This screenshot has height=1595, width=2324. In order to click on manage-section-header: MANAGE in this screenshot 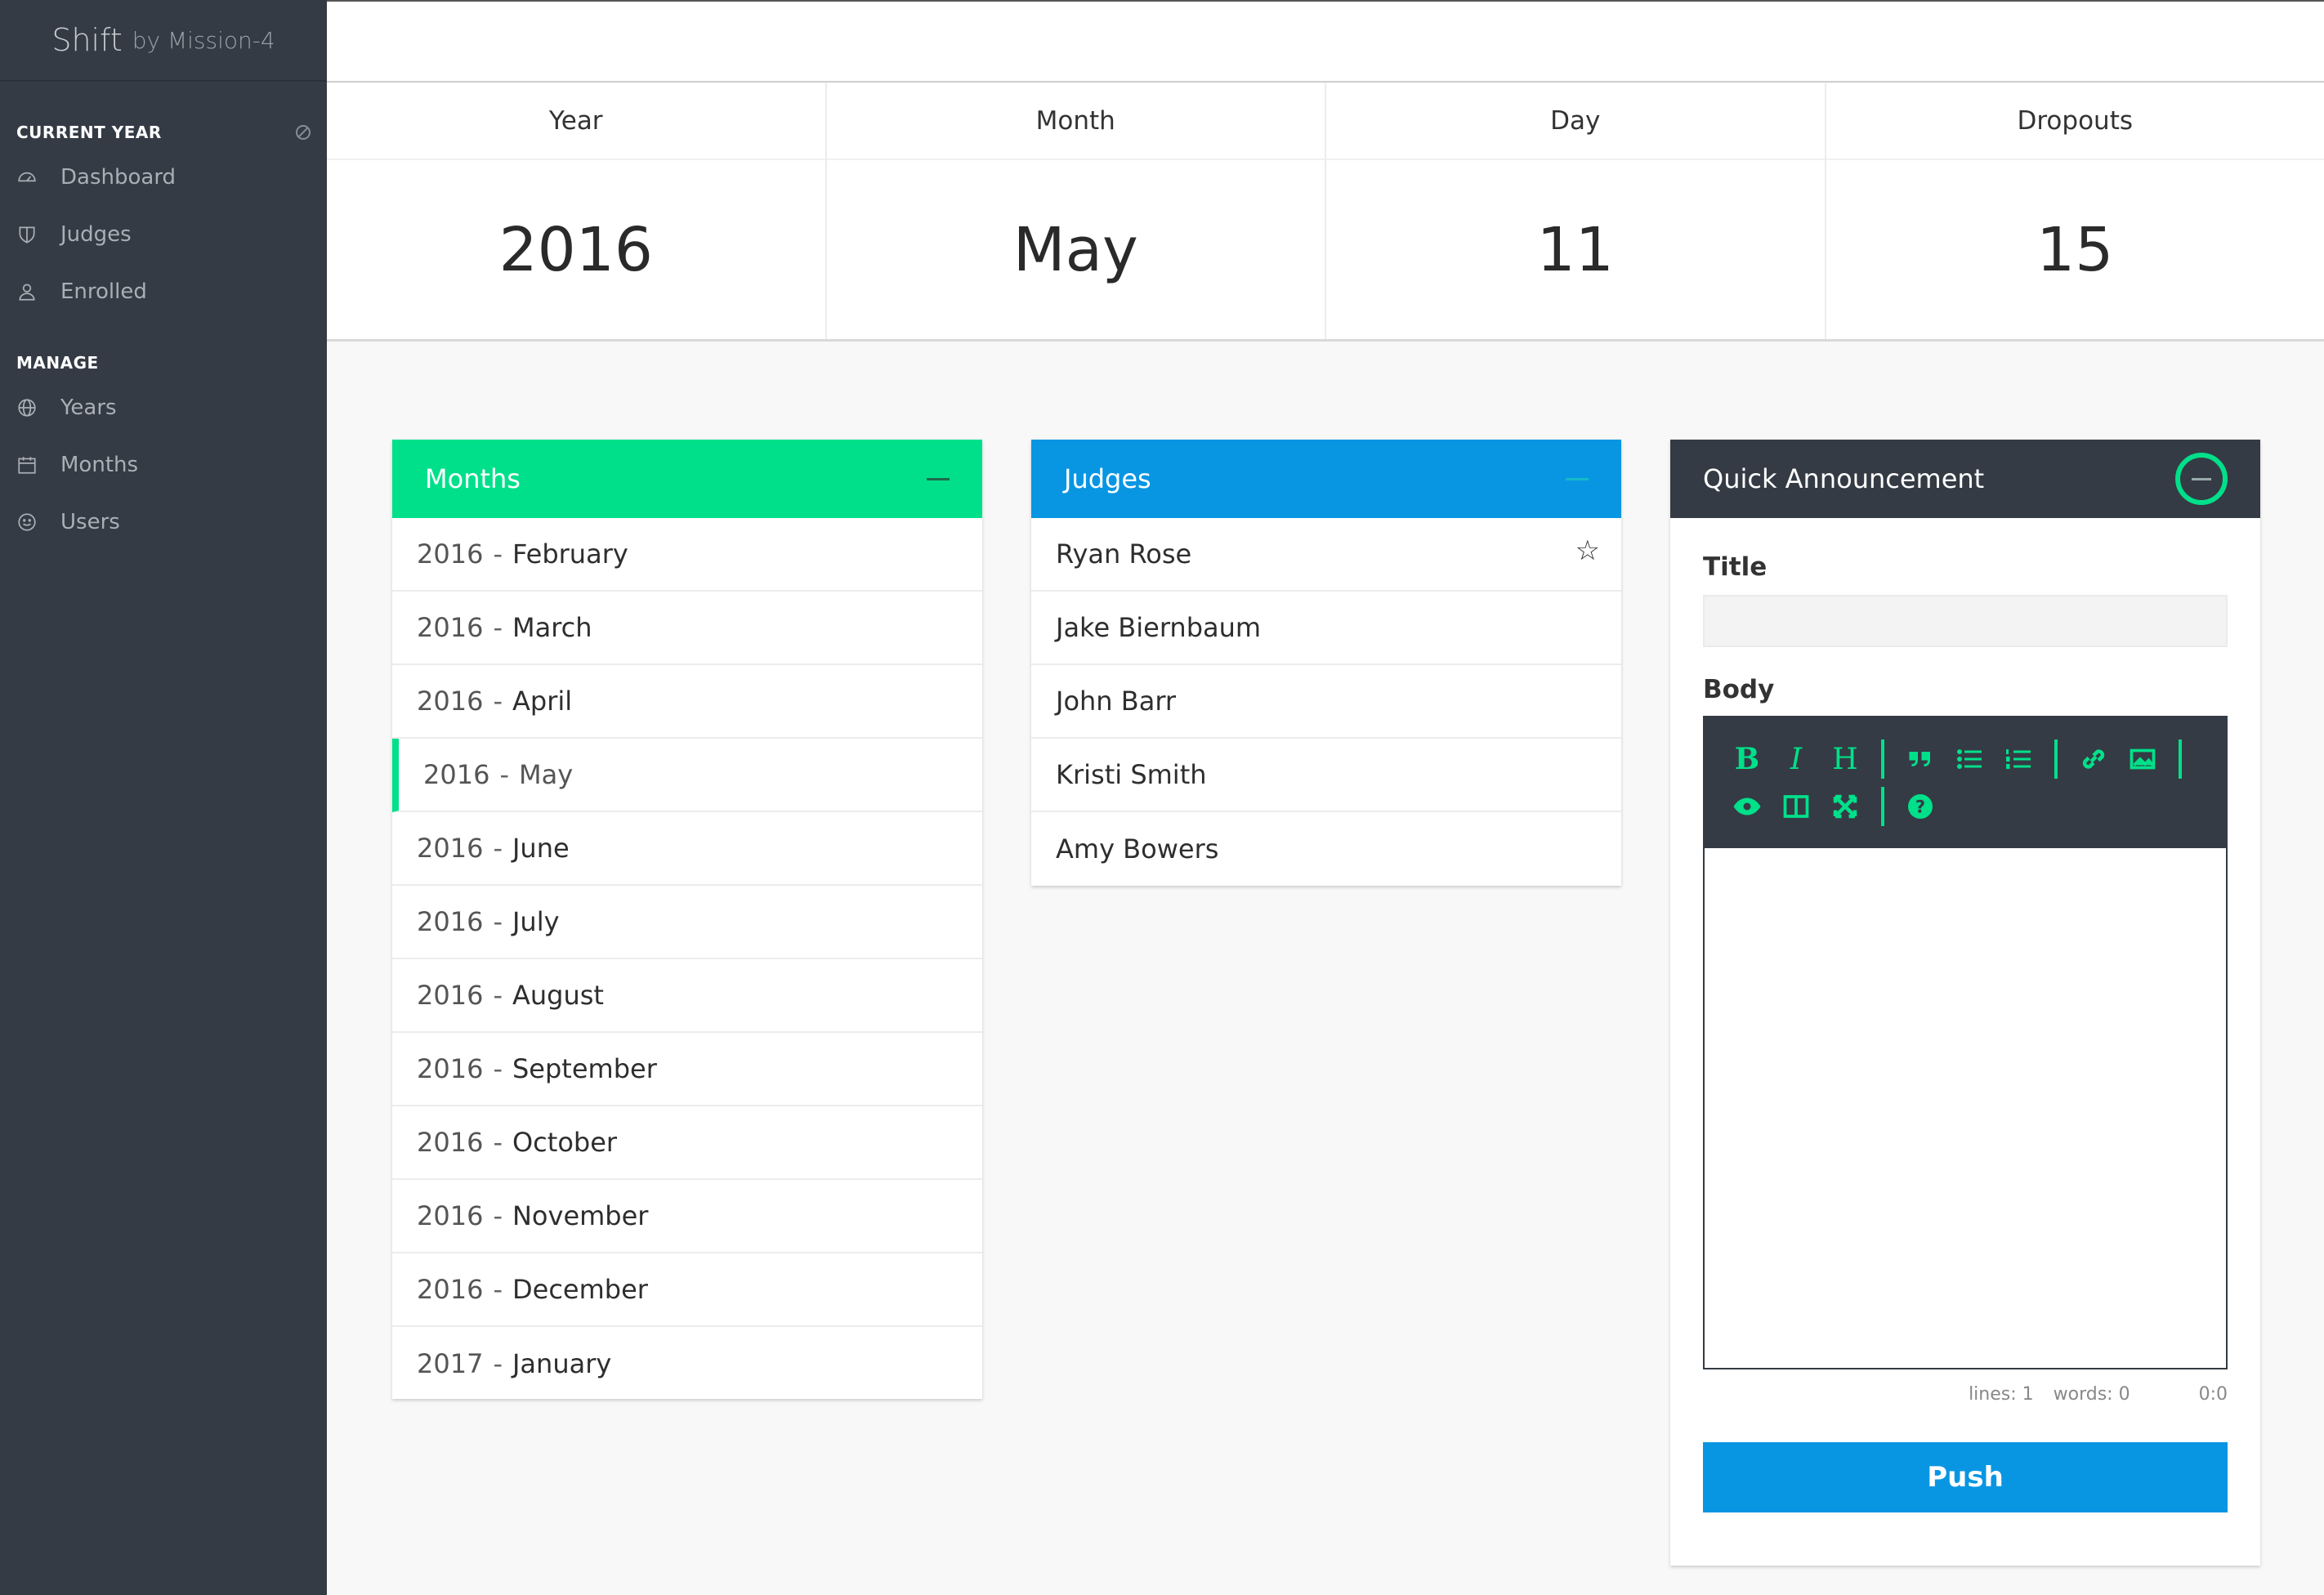, I will do `click(163, 362)`.